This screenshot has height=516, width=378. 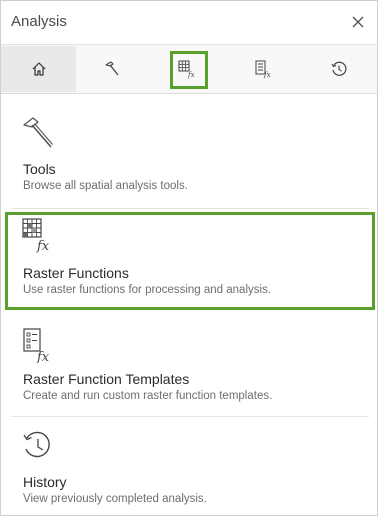 I want to click on item-label: Raster Function Templates, so click(x=106, y=379).